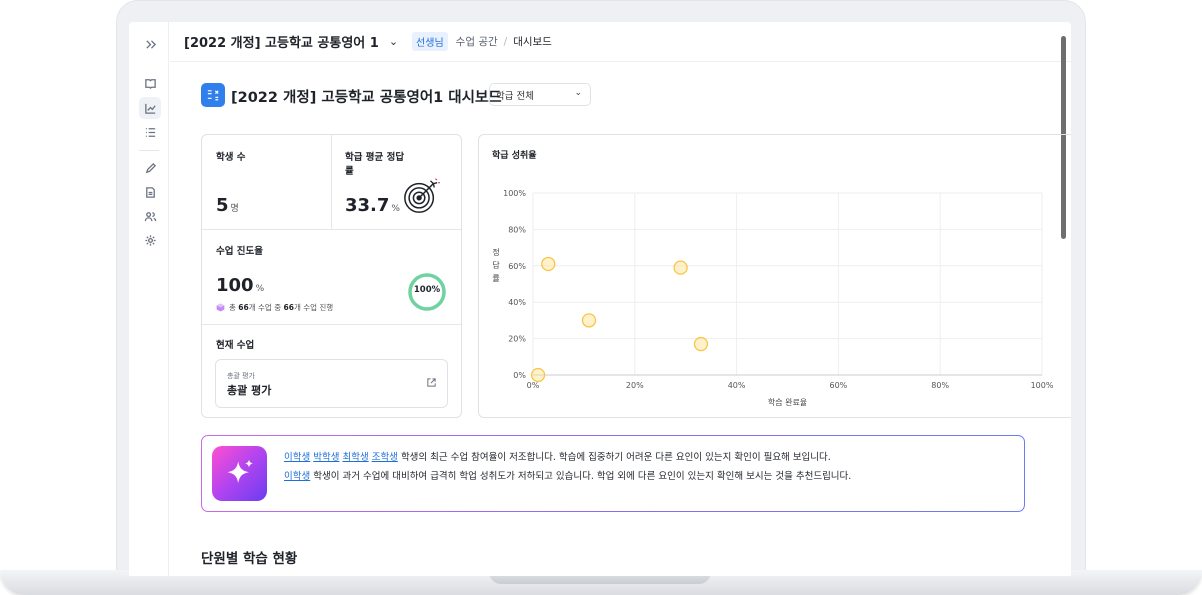 Image resolution: width=1202 pixels, height=595 pixels. Describe the element at coordinates (239, 473) in the screenshot. I see `sparkle-icon` at that location.